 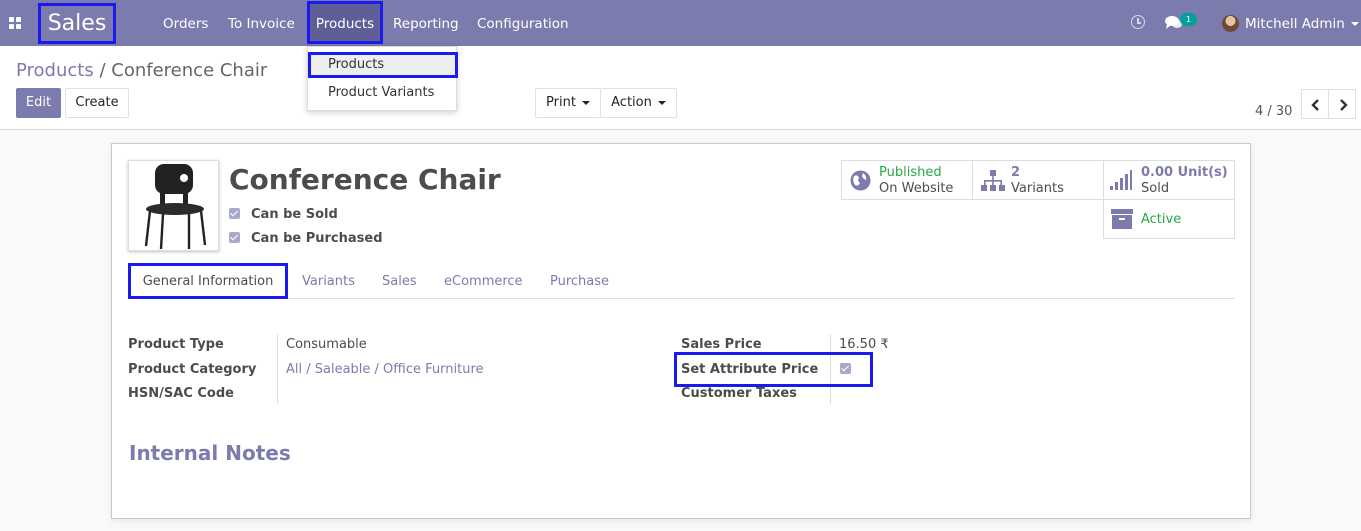 I want to click on product-name: Conference Chair, so click(x=365, y=179).